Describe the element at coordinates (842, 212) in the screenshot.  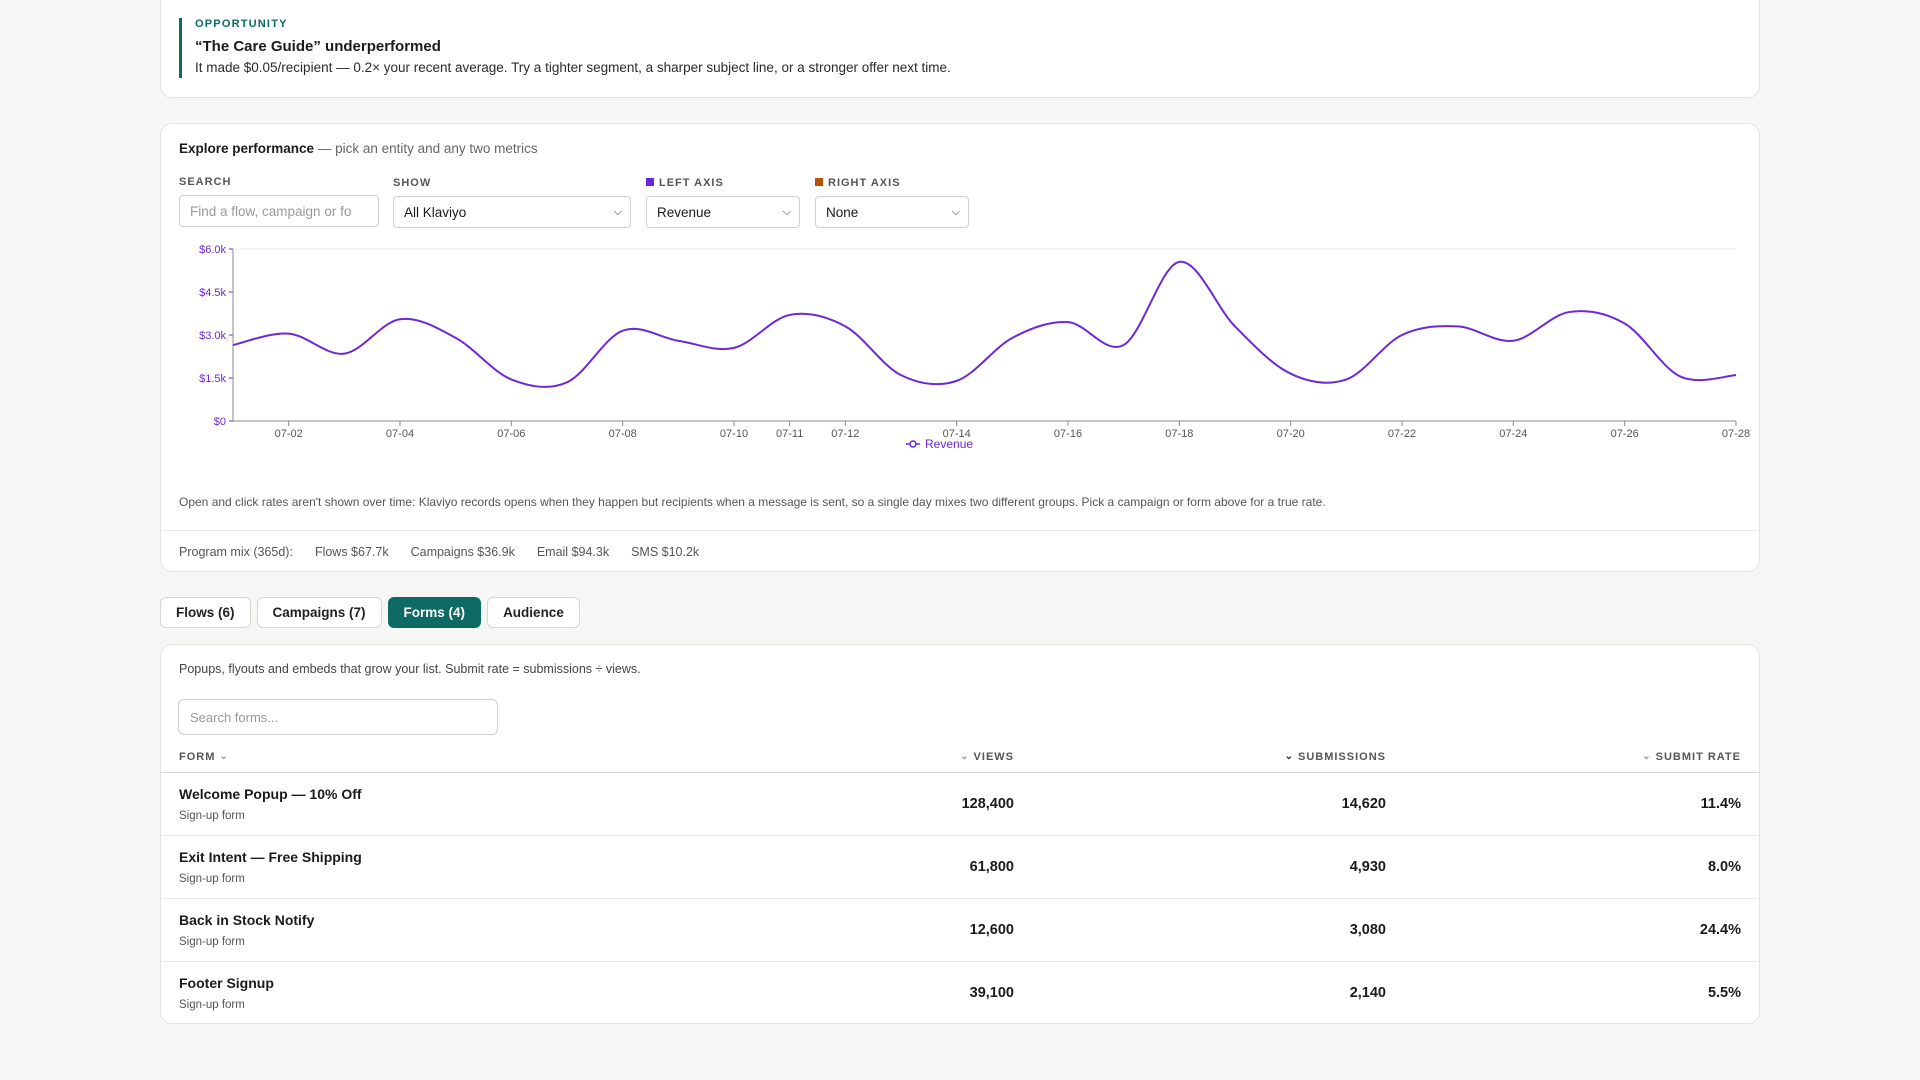
I see `right-axis-select-value: None` at that location.